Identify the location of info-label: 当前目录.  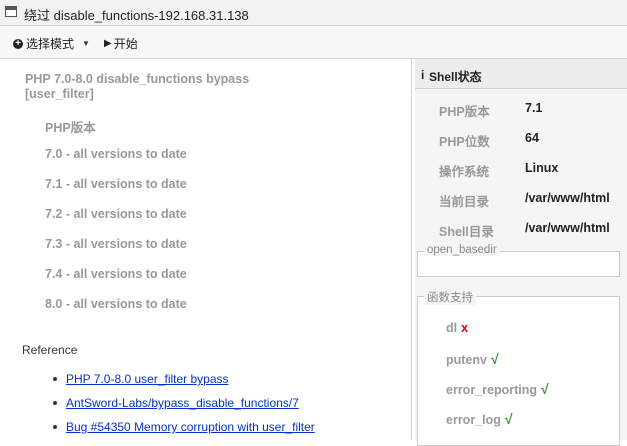
(464, 202).